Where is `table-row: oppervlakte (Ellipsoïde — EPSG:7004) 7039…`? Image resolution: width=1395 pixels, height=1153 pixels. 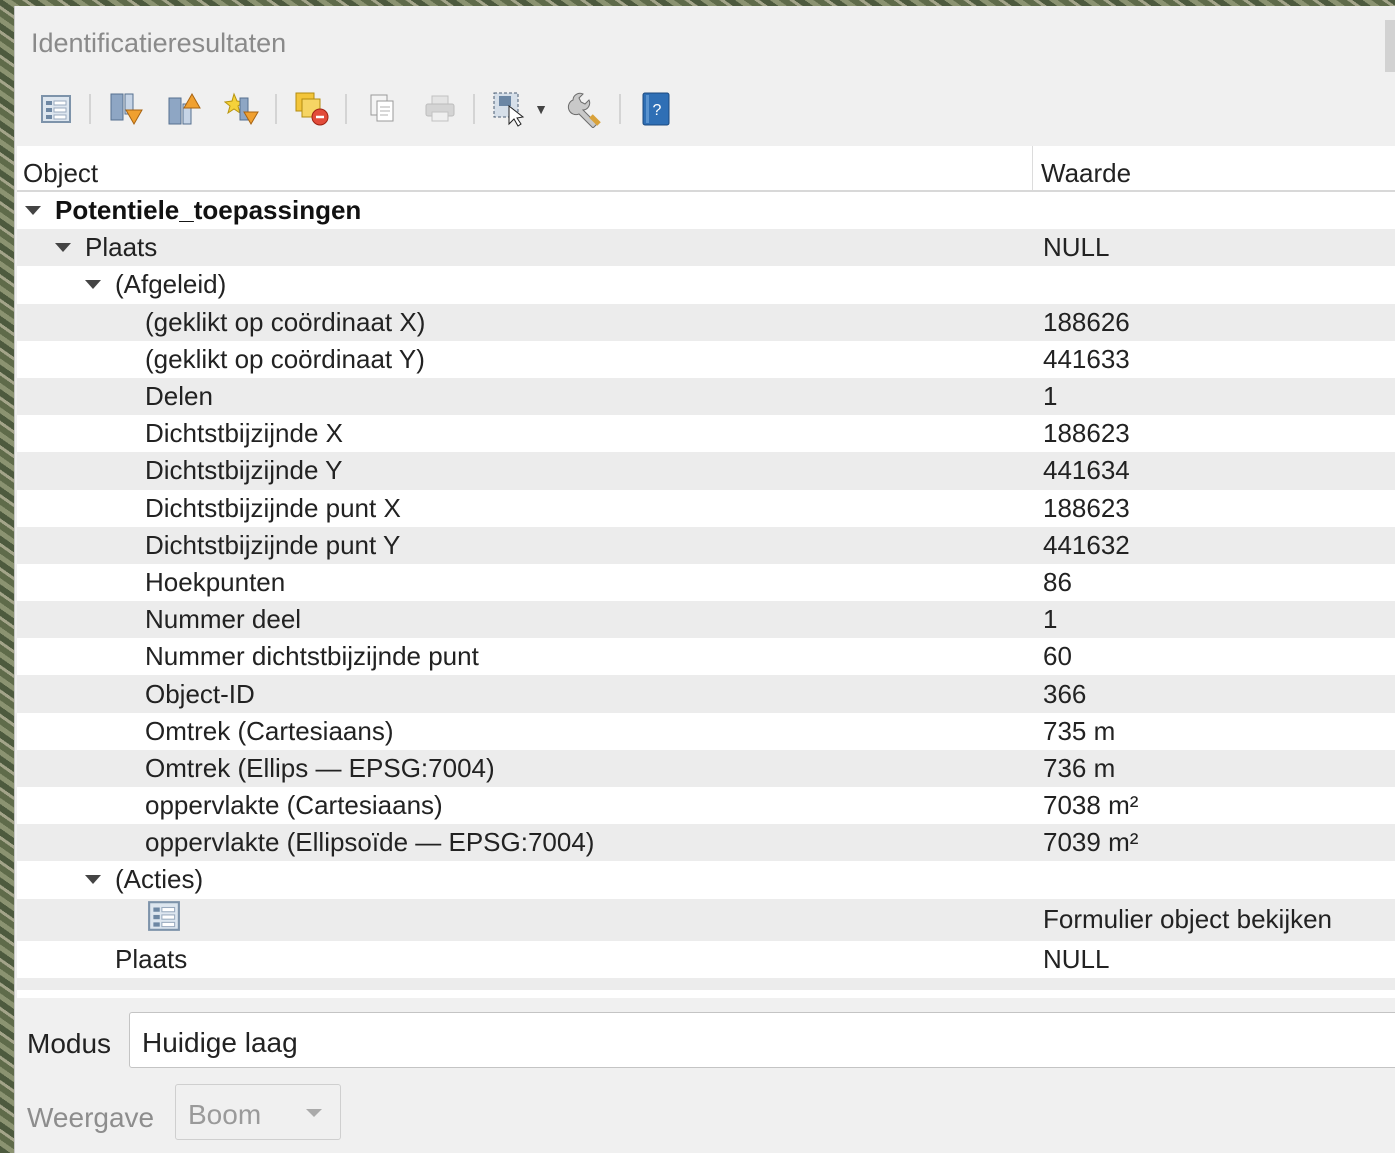
table-row: oppervlakte (Ellipsoïde — EPSG:7004) 7039… is located at coordinates (706, 843).